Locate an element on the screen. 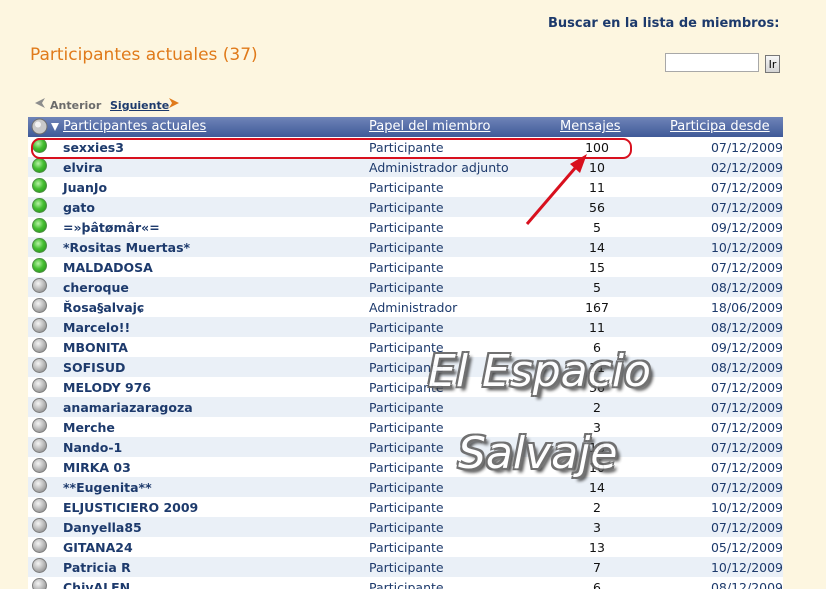 This screenshot has height=589, width=826. watermark-line-2: Salvaje is located at coordinates (538, 453).